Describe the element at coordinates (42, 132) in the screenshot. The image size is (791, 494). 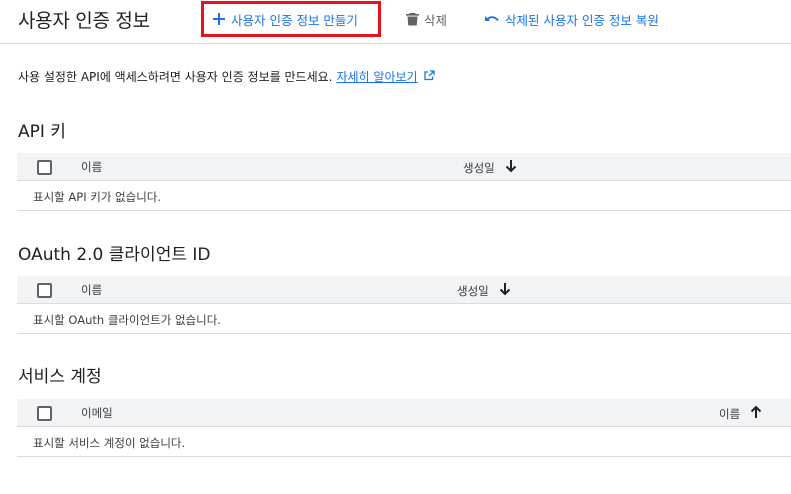
I see `api-keys-title: API 키` at that location.